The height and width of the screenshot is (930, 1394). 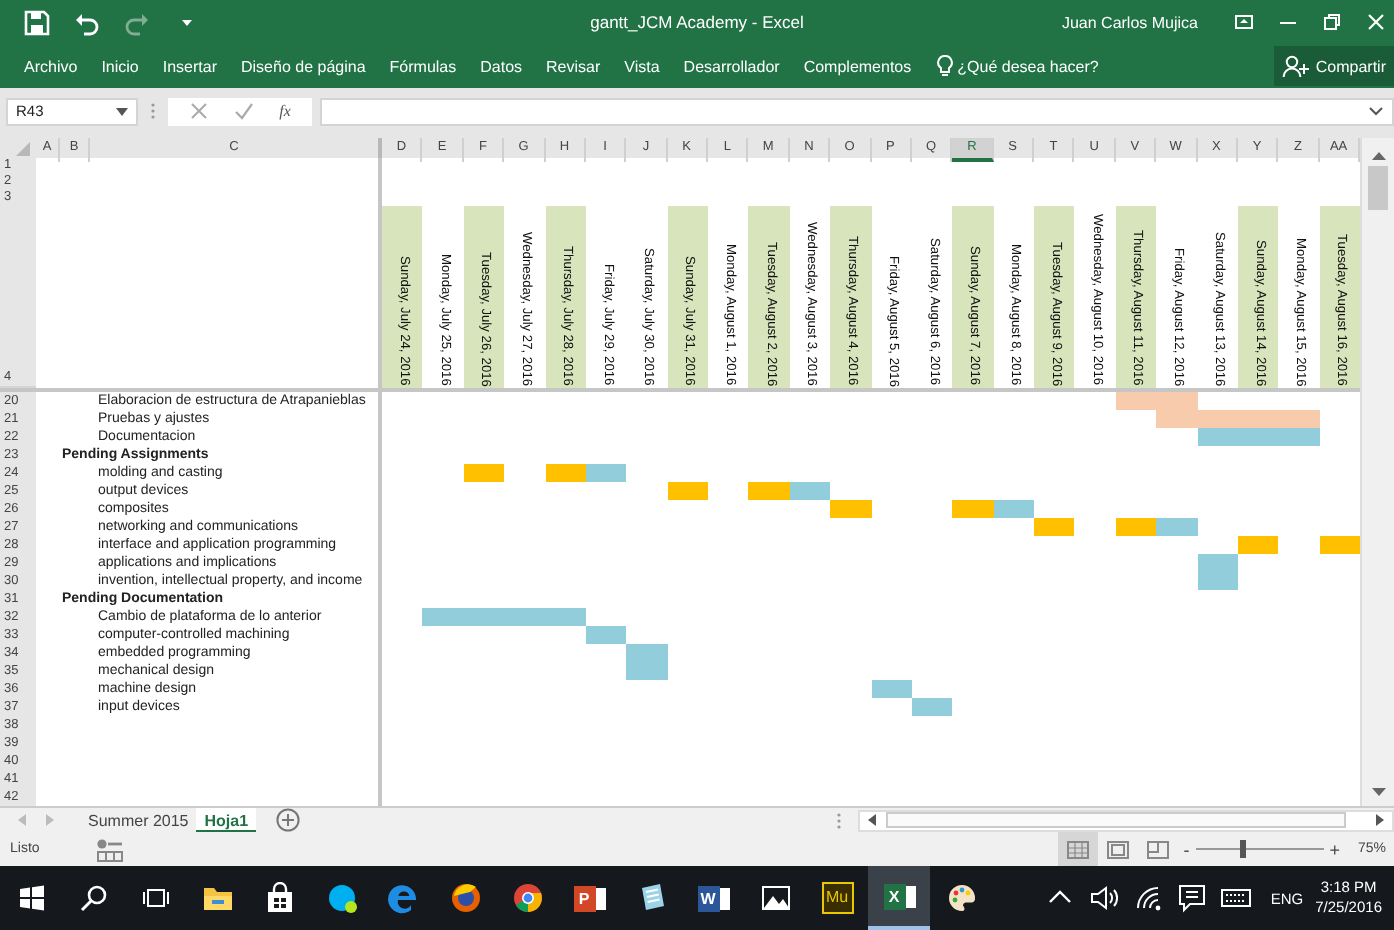 What do you see at coordinates (731, 66) in the screenshot?
I see `ribbon-tab: Desarrollador` at bounding box center [731, 66].